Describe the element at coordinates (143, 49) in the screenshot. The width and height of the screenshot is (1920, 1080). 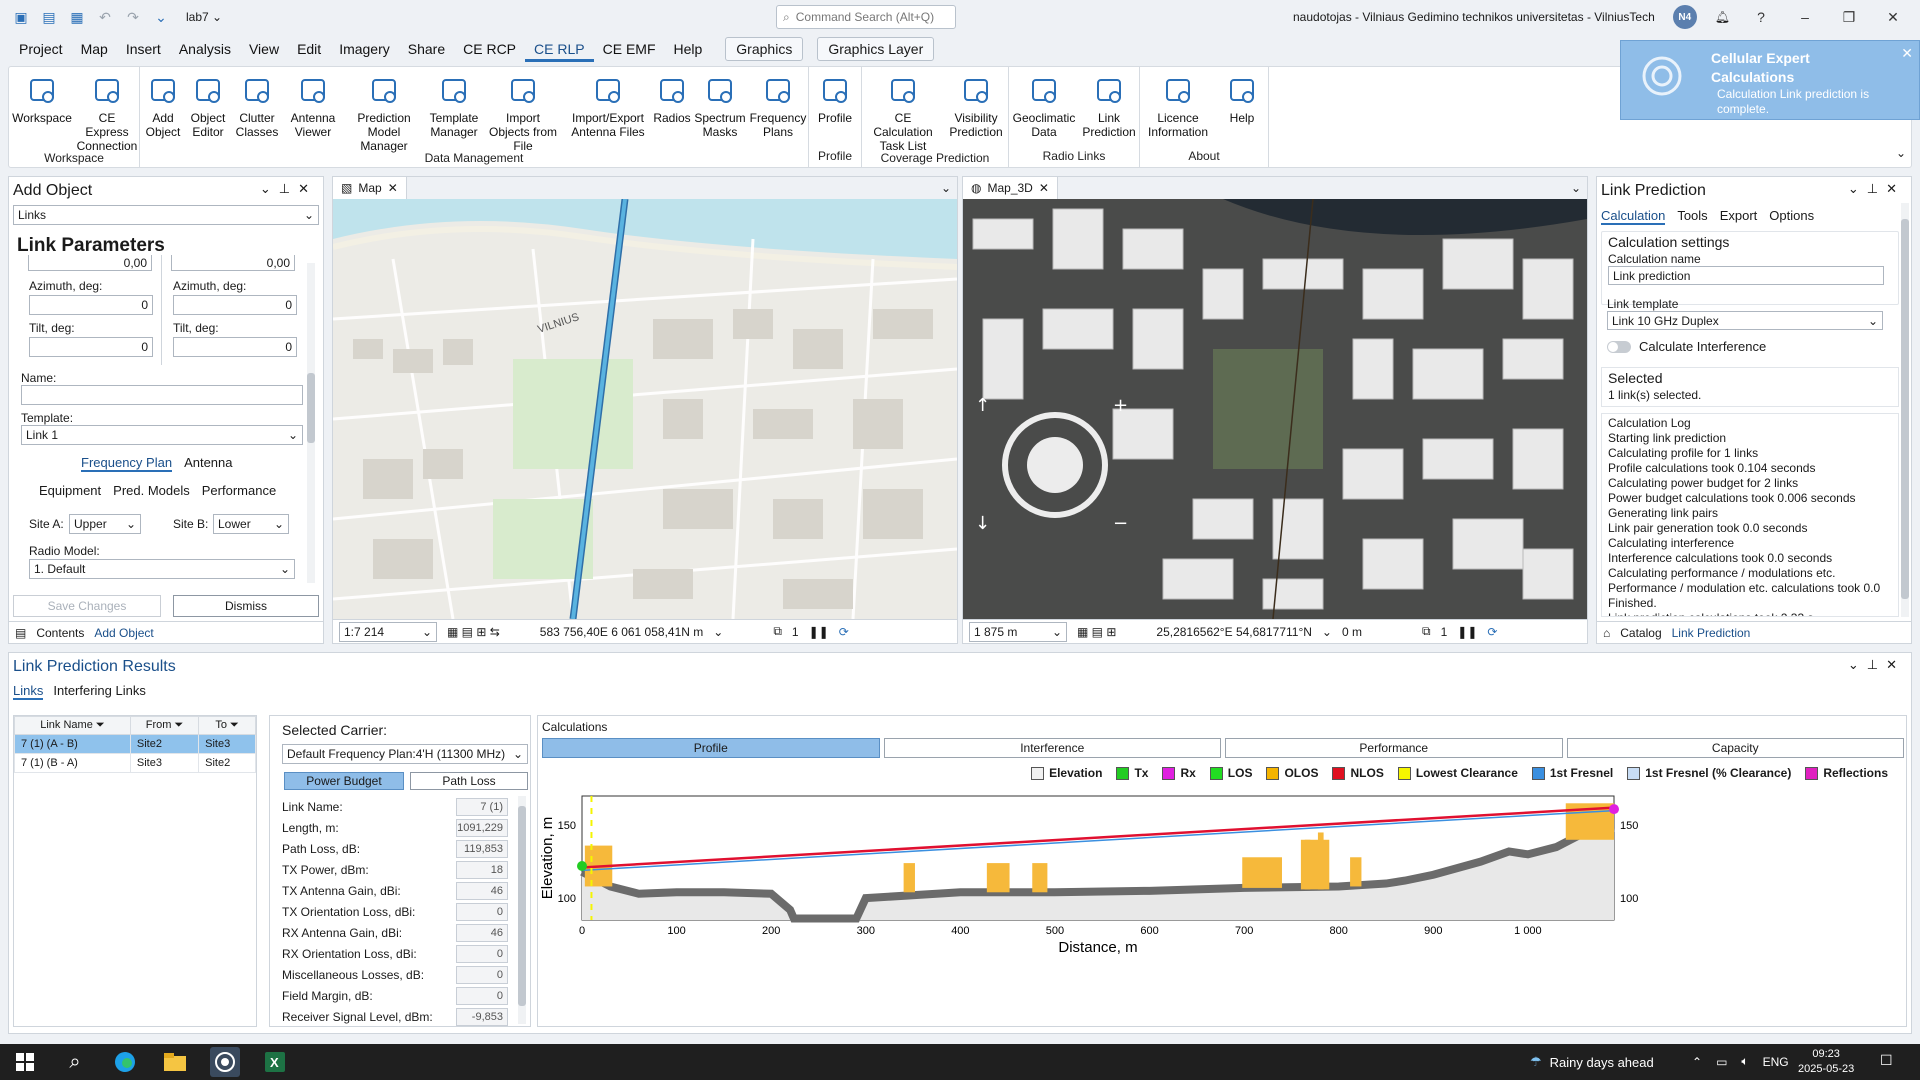
I see `menu-insert: Insert` at that location.